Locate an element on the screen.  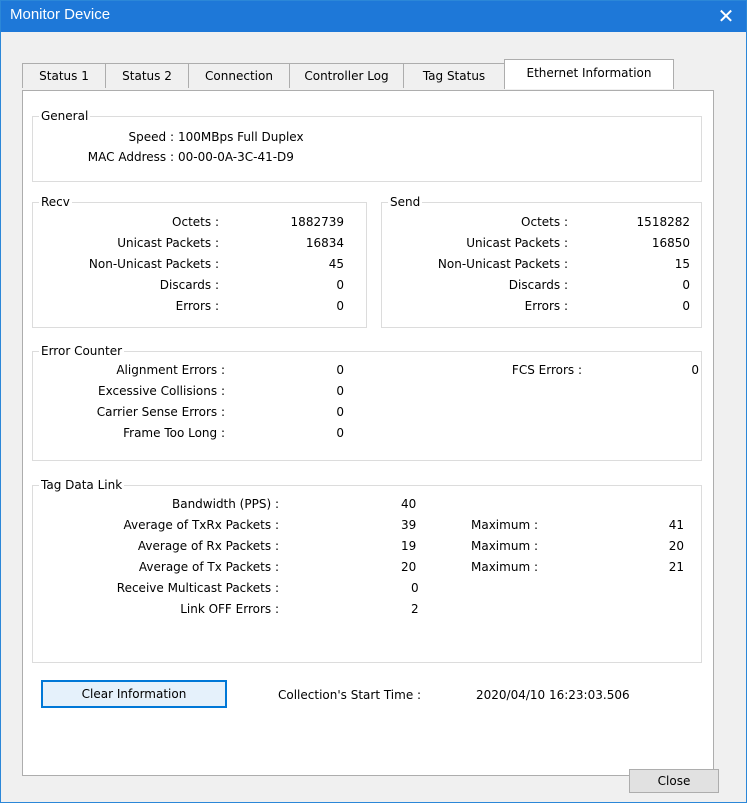
tab-ethernet-information: Ethernet Information is located at coordinates (589, 74).